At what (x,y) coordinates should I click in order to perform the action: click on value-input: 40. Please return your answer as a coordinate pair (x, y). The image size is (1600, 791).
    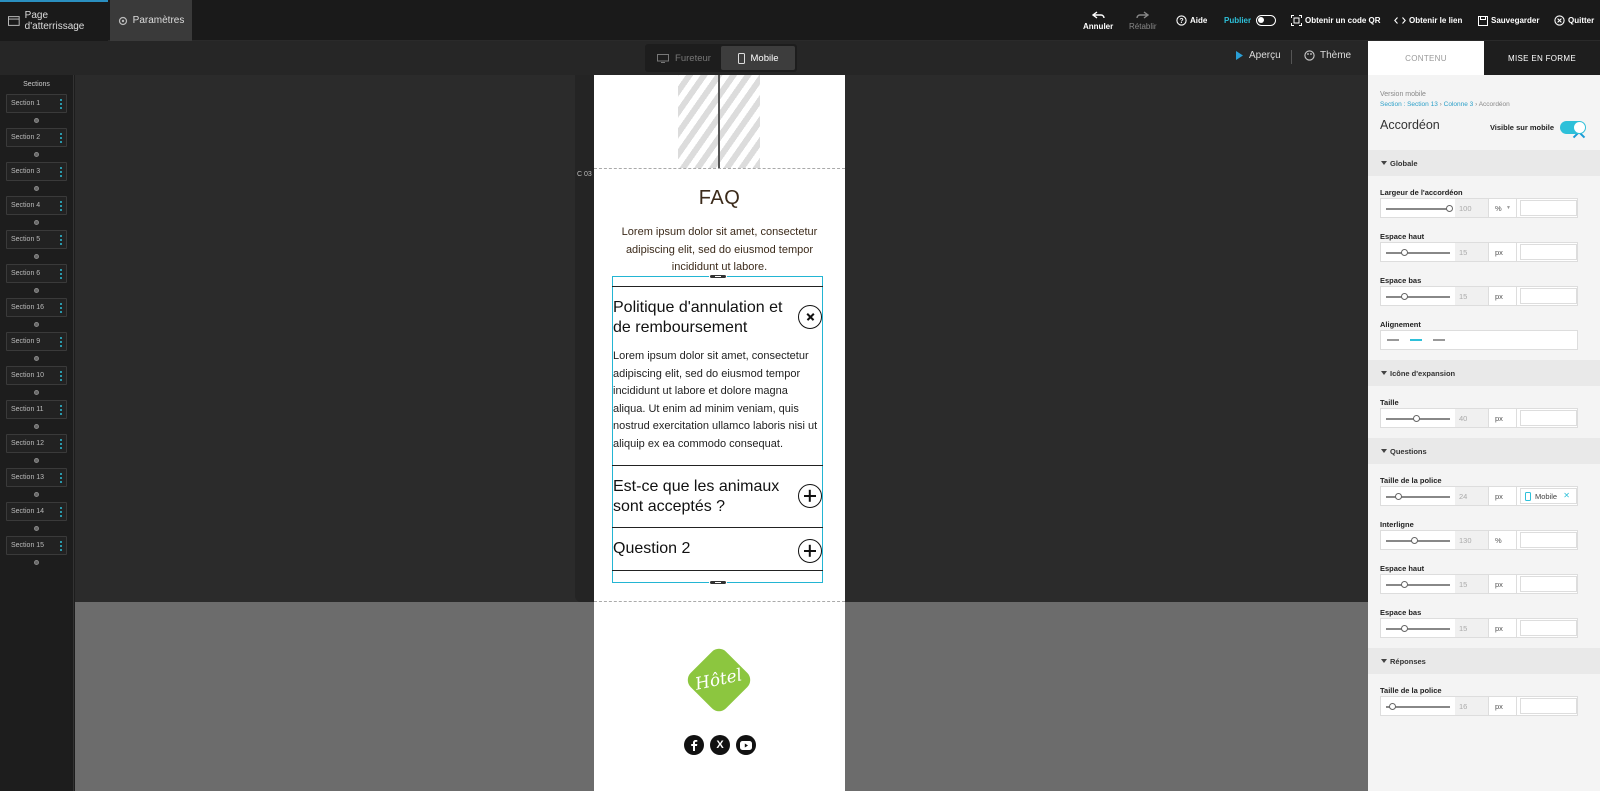
    Looking at the image, I should click on (1472, 418).